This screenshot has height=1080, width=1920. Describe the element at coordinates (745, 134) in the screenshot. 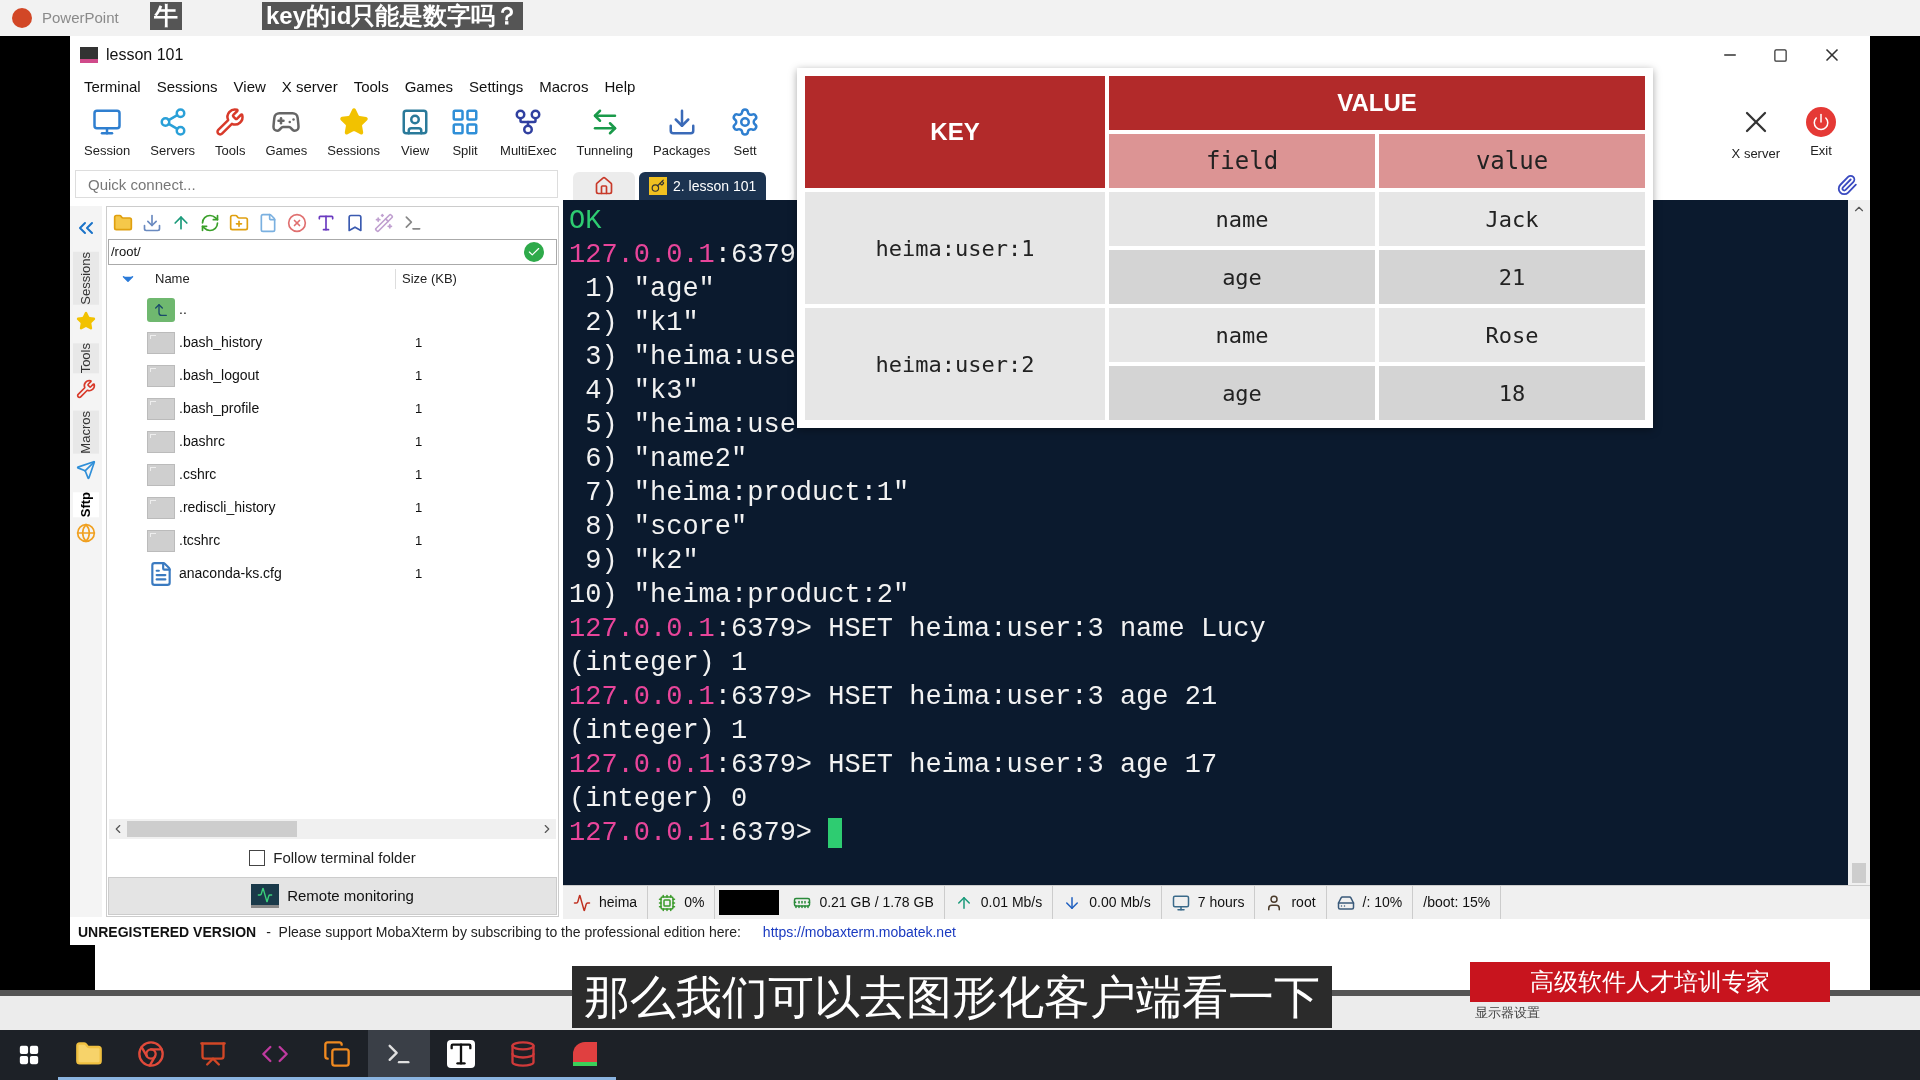

I see `toolbar-button: Sett` at that location.